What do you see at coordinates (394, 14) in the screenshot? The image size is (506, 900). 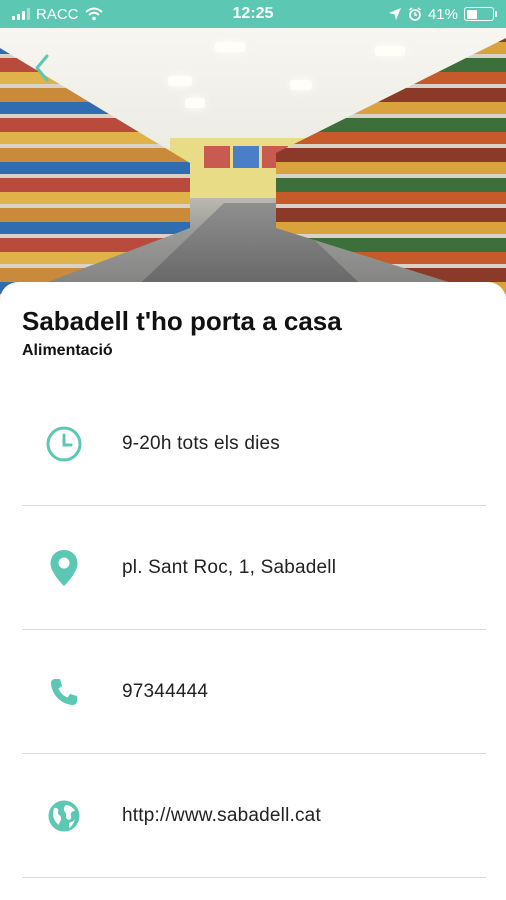 I see `location-arrow-icon` at bounding box center [394, 14].